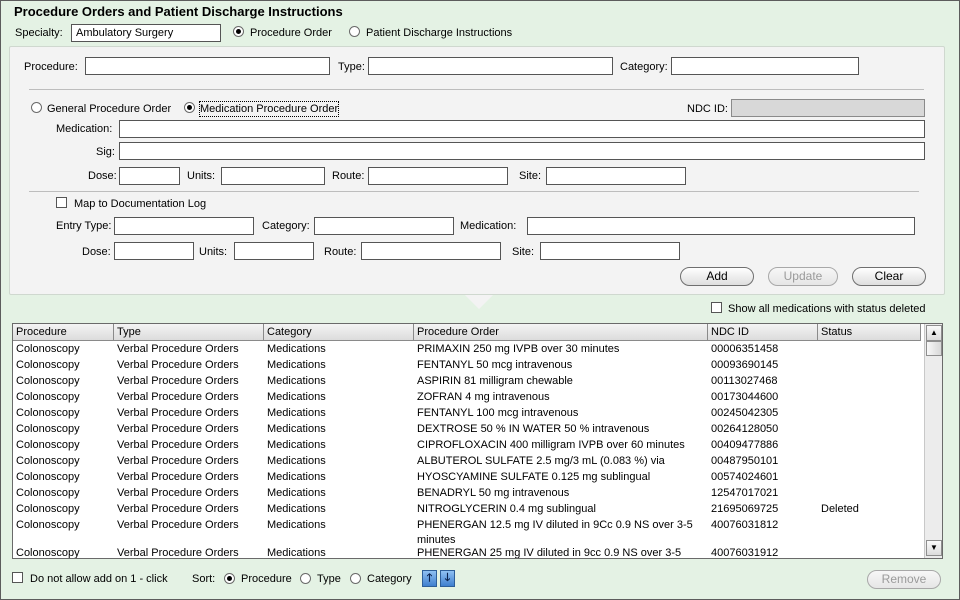  What do you see at coordinates (904, 579) in the screenshot?
I see `remove-button: Remove` at bounding box center [904, 579].